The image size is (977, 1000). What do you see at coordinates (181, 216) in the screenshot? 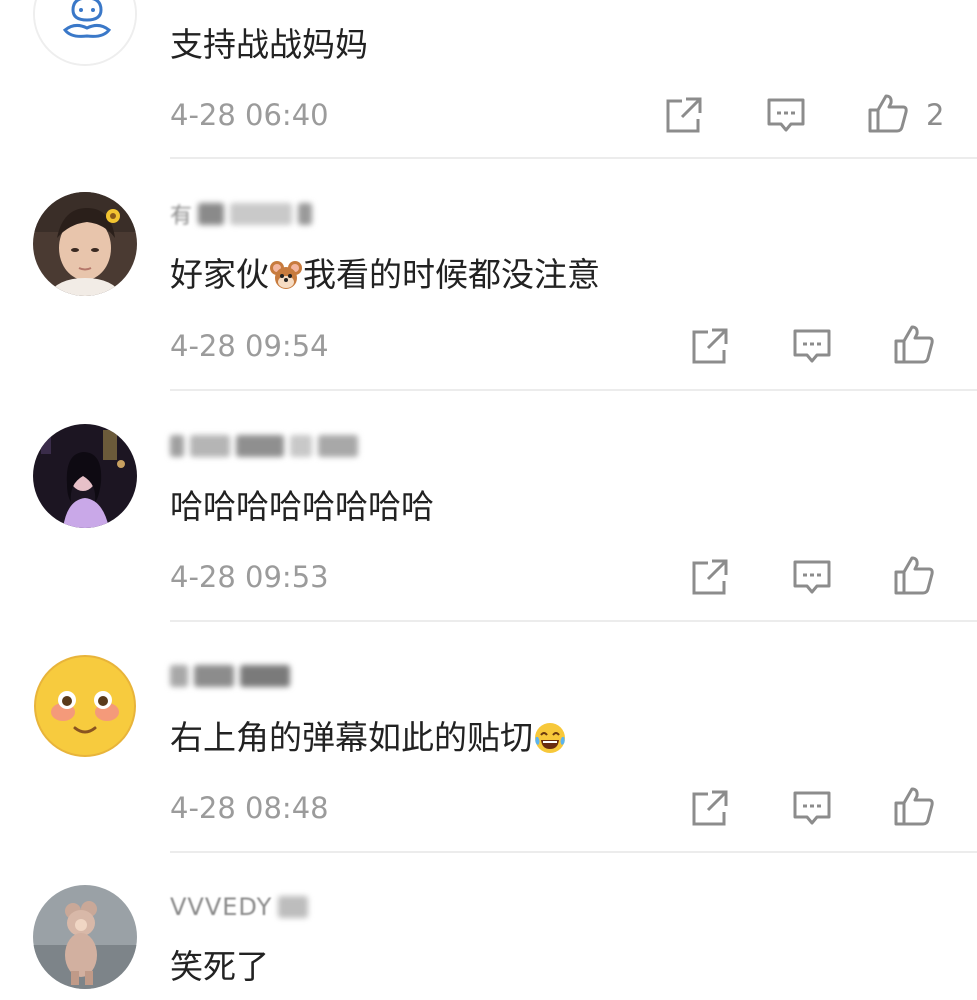
I see `username-text: 有` at bounding box center [181, 216].